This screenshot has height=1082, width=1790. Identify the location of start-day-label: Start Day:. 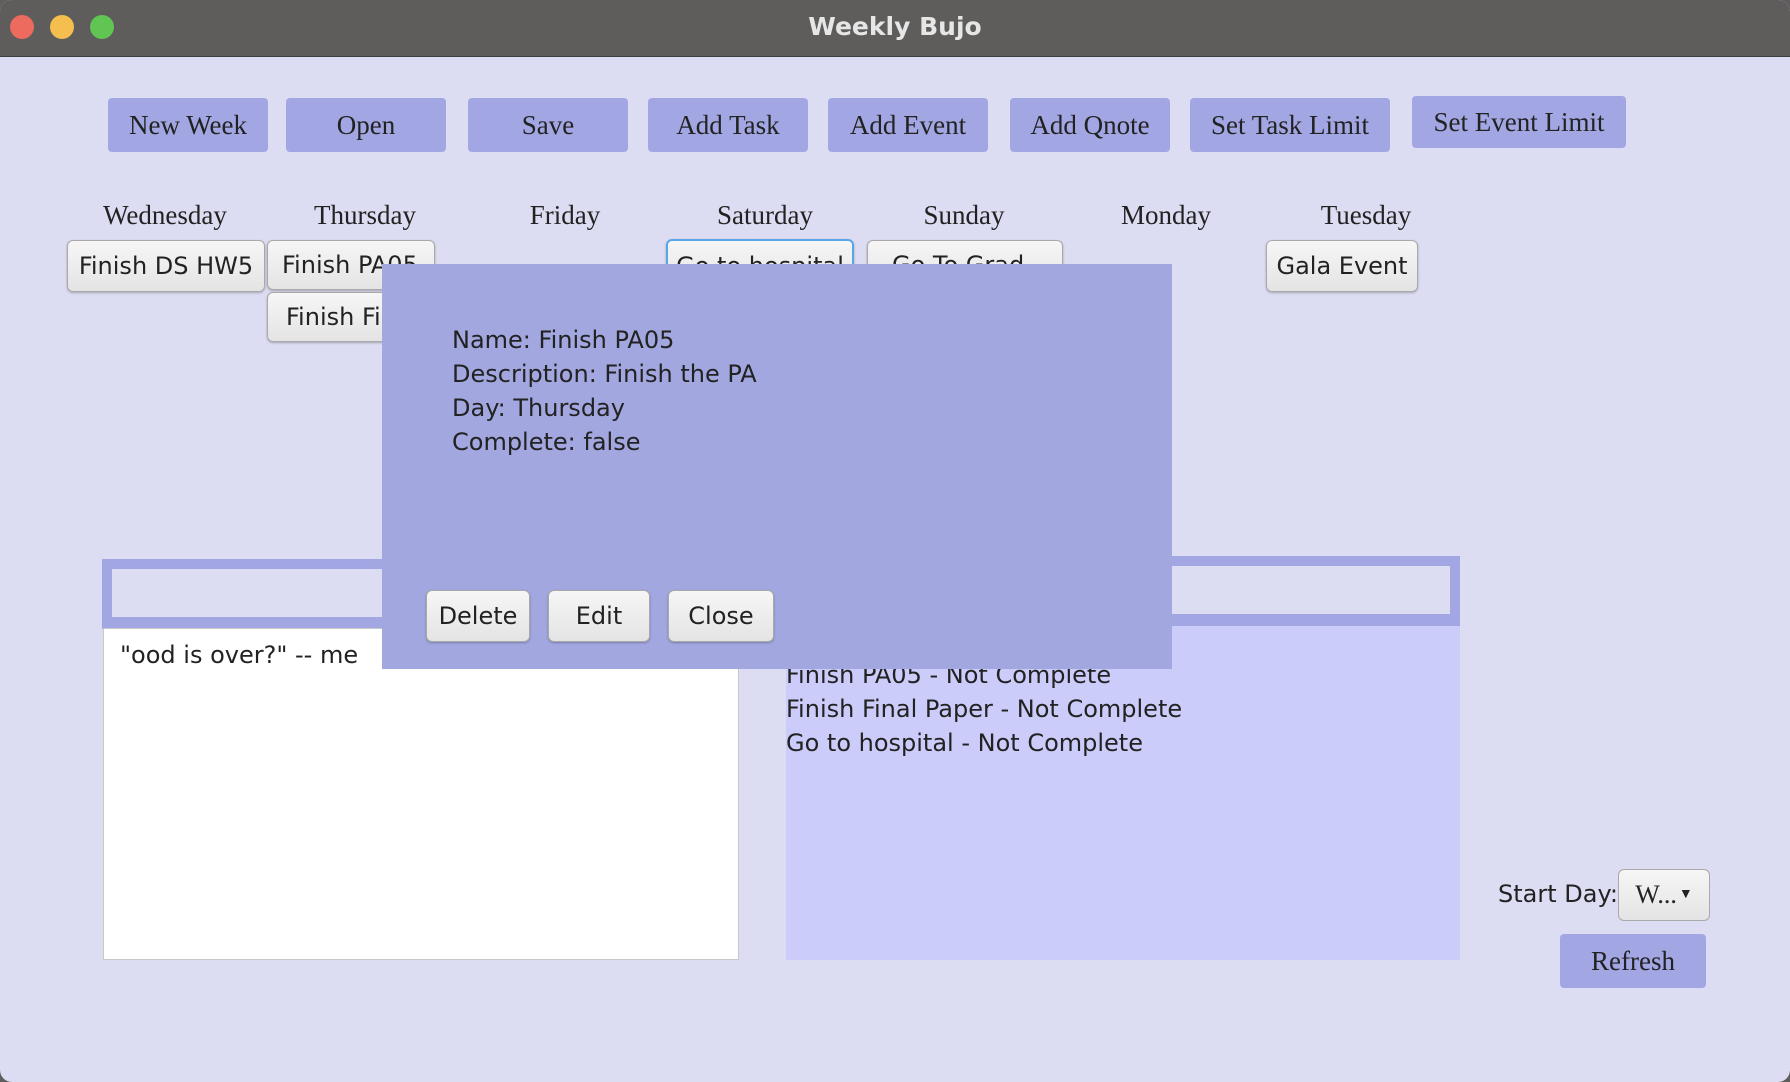
(1558, 894).